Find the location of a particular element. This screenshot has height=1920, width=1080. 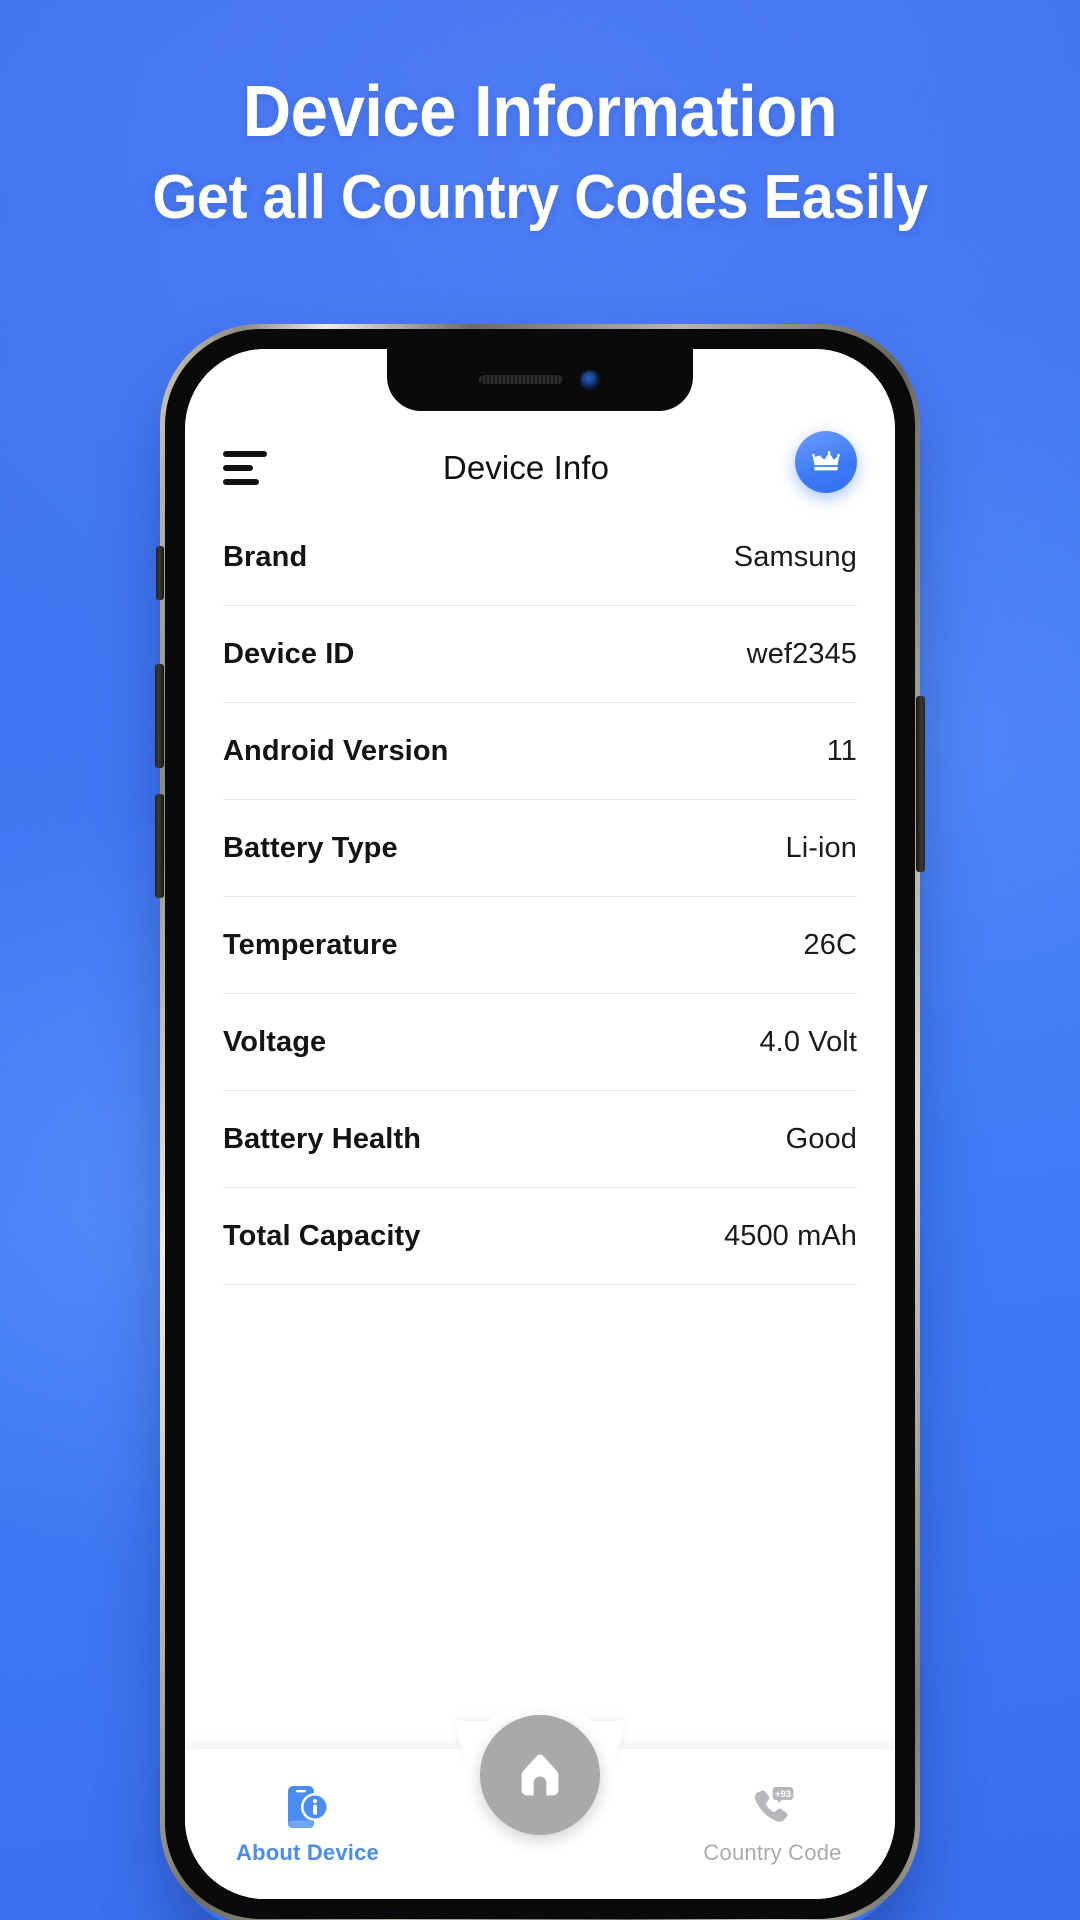

row-value: Samsung is located at coordinates (795, 556).